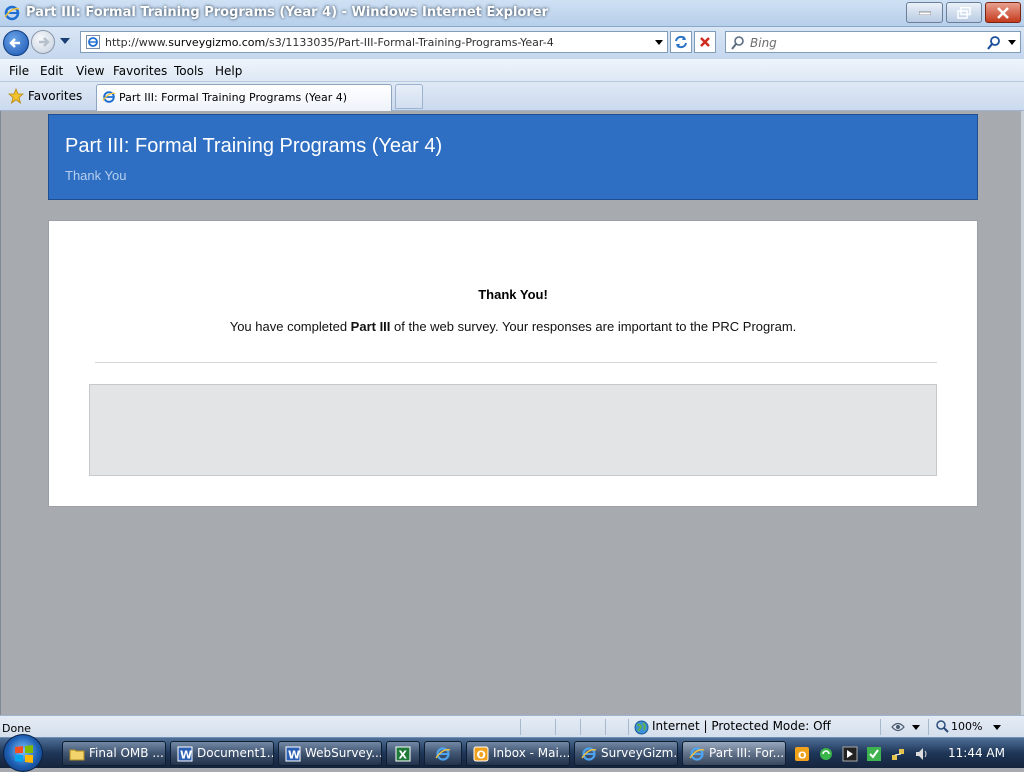  I want to click on svg-text: O, so click(802, 756).